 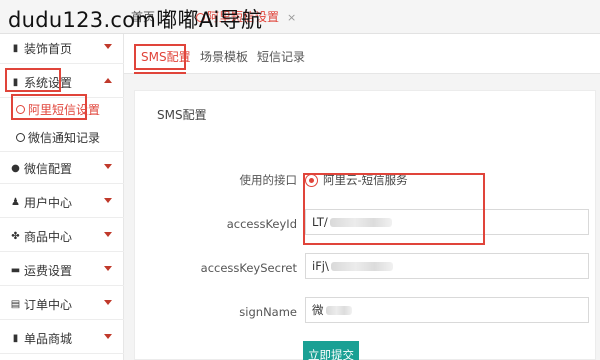 What do you see at coordinates (108, 80) in the screenshot?
I see `chevron-up-icon` at bounding box center [108, 80].